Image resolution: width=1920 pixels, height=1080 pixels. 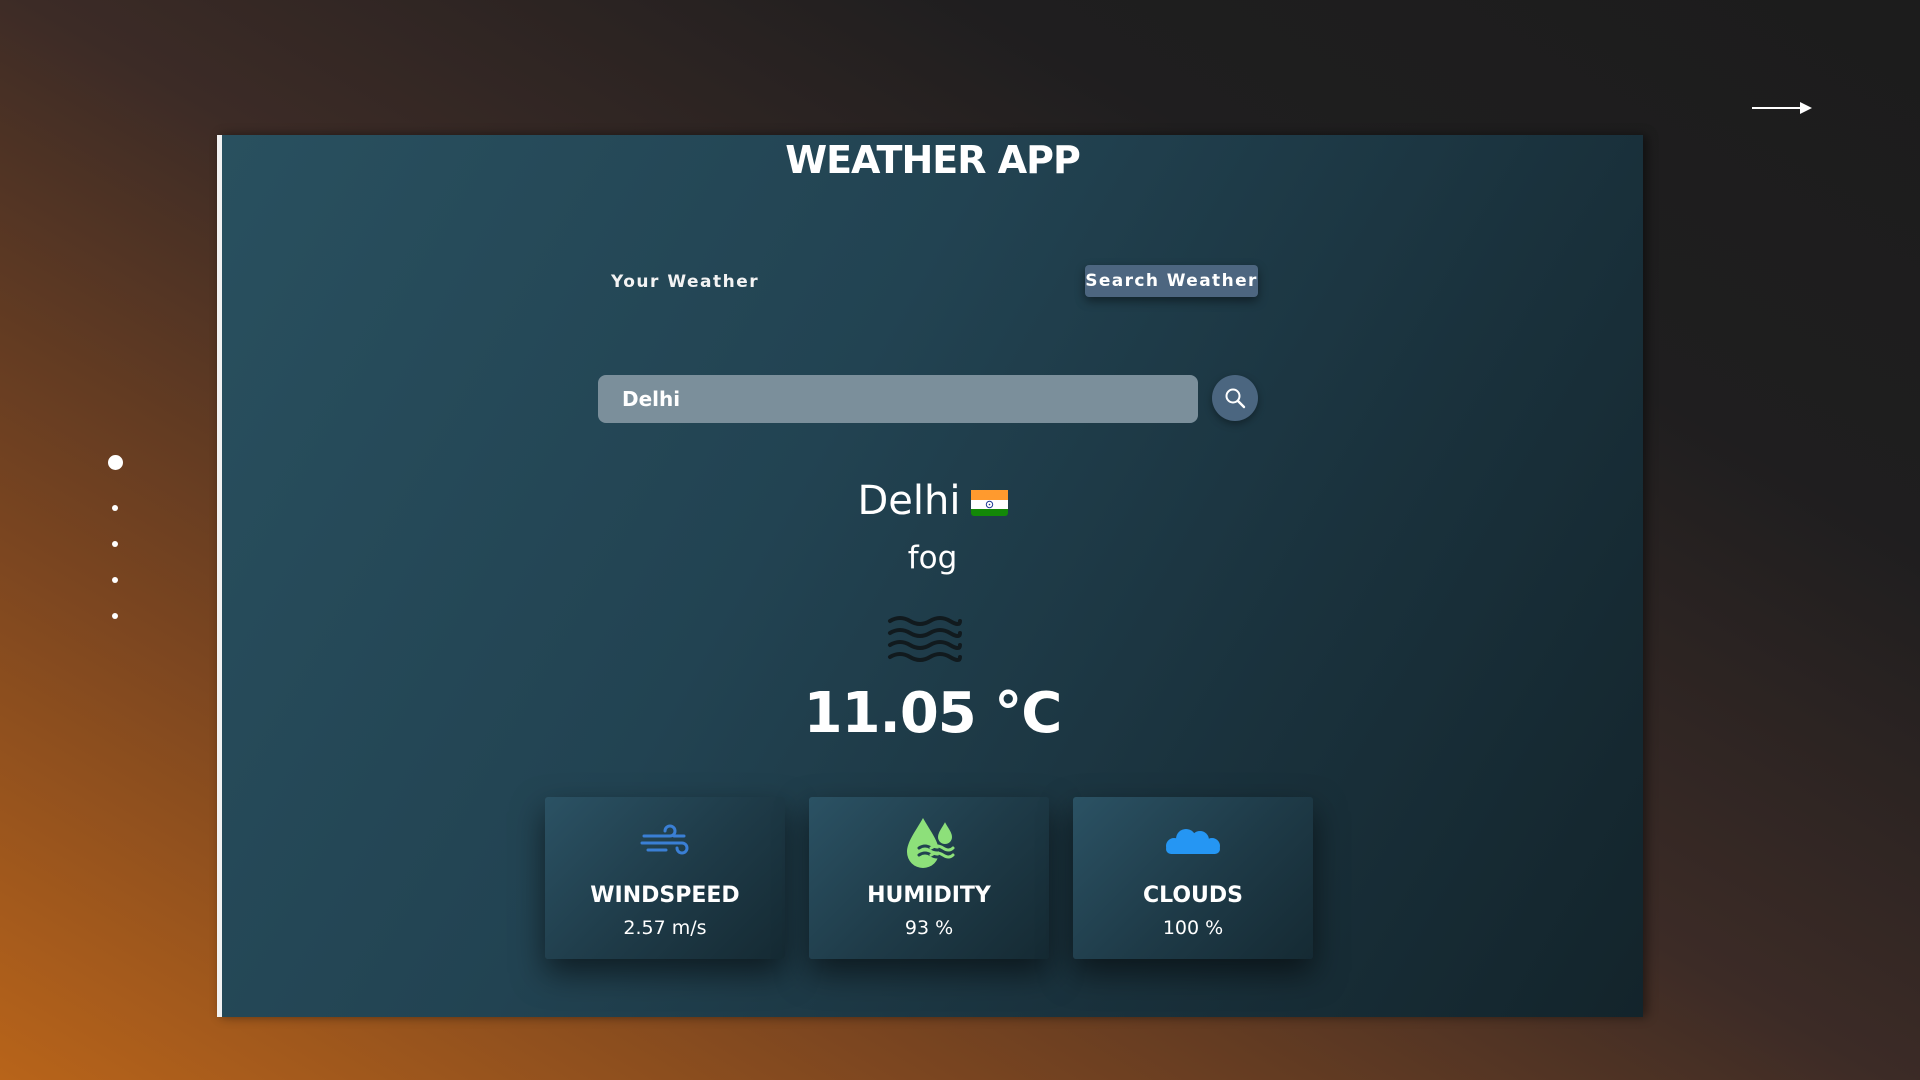 I want to click on humidity-card: HUMIDITY 93 %, so click(x=929, y=878).